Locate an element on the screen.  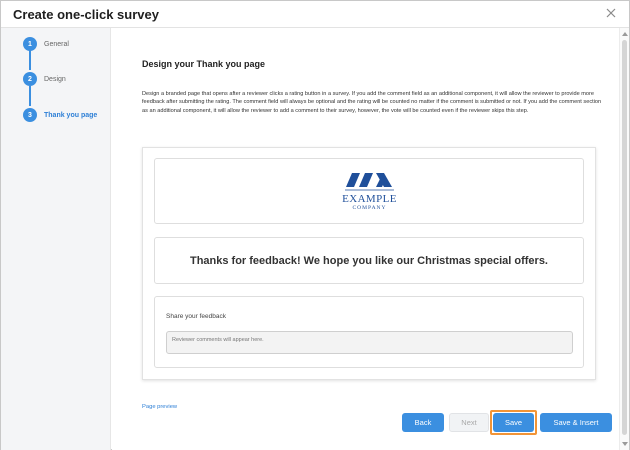
save-button: Save is located at coordinates (513, 422).